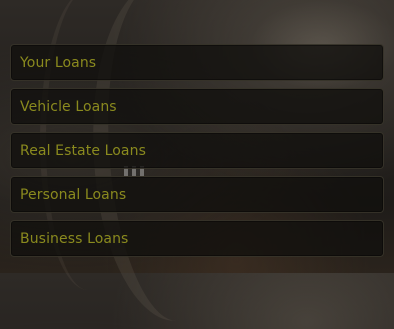 This screenshot has height=329, width=394. I want to click on real-estate-loans-button: Real Estate Loans, so click(197, 150).